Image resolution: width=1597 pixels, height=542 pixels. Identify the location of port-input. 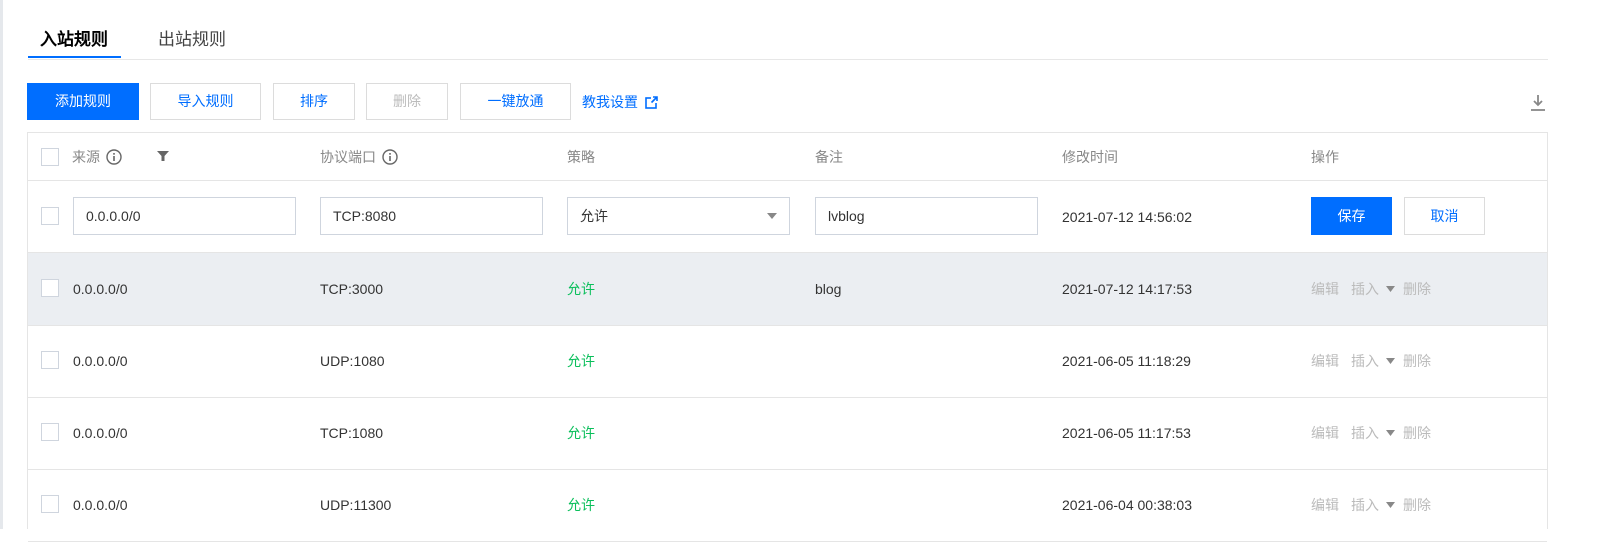
(431, 216).